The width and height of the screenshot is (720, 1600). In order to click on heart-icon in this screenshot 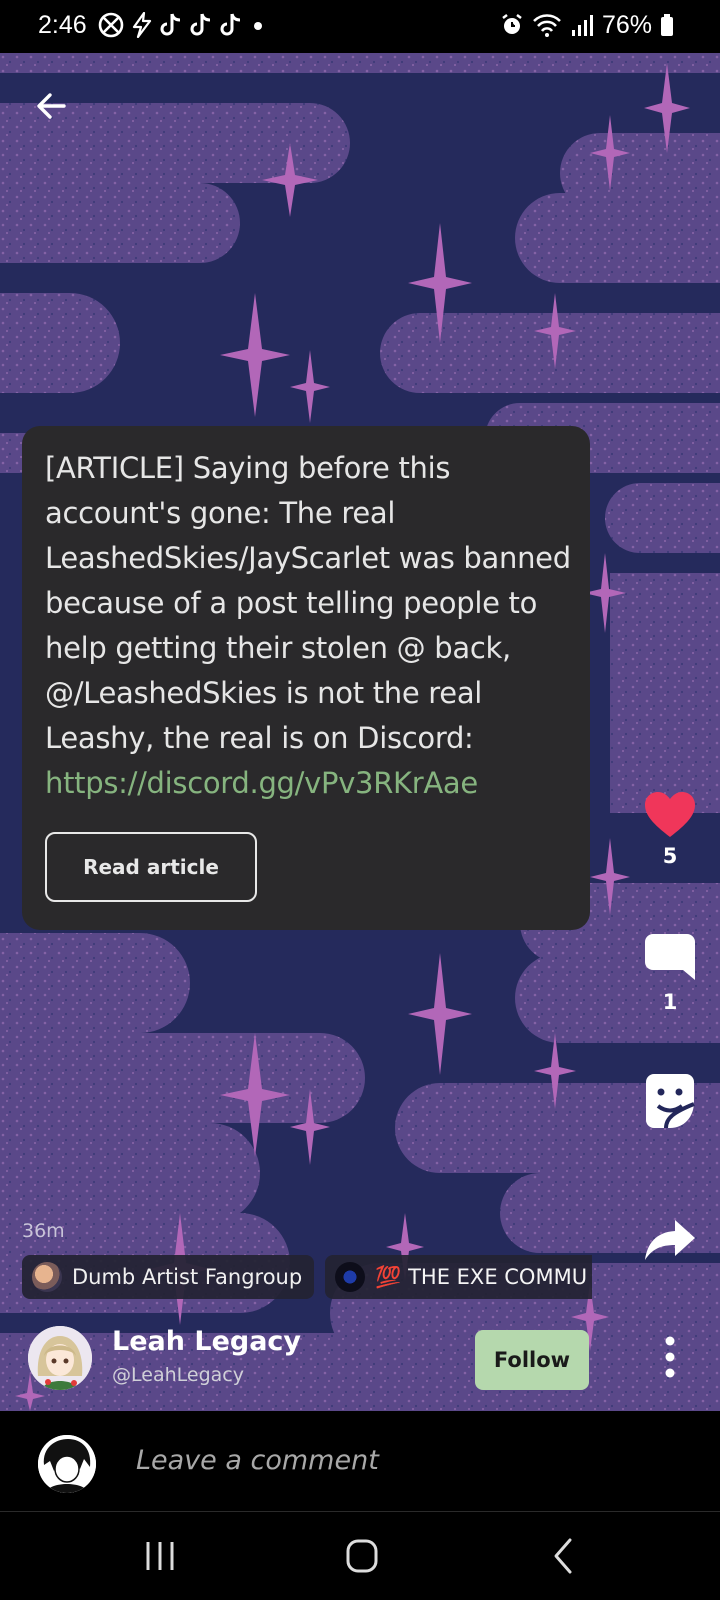, I will do `click(670, 814)`.